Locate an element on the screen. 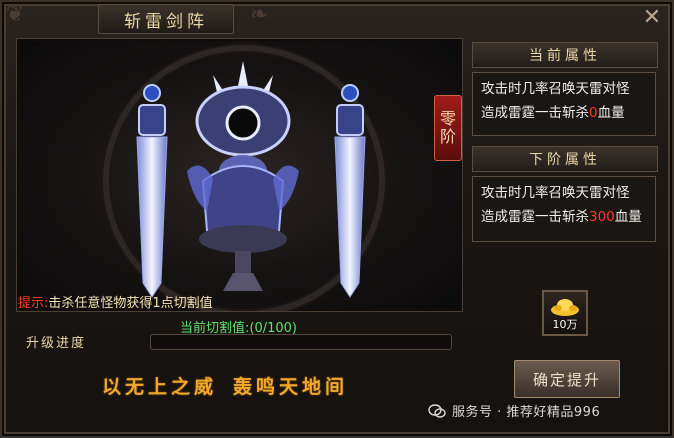  current-attr-box: 攻击时几率召唤天雷对怪 造成雷霆一击斩杀0血量 is located at coordinates (564, 104).